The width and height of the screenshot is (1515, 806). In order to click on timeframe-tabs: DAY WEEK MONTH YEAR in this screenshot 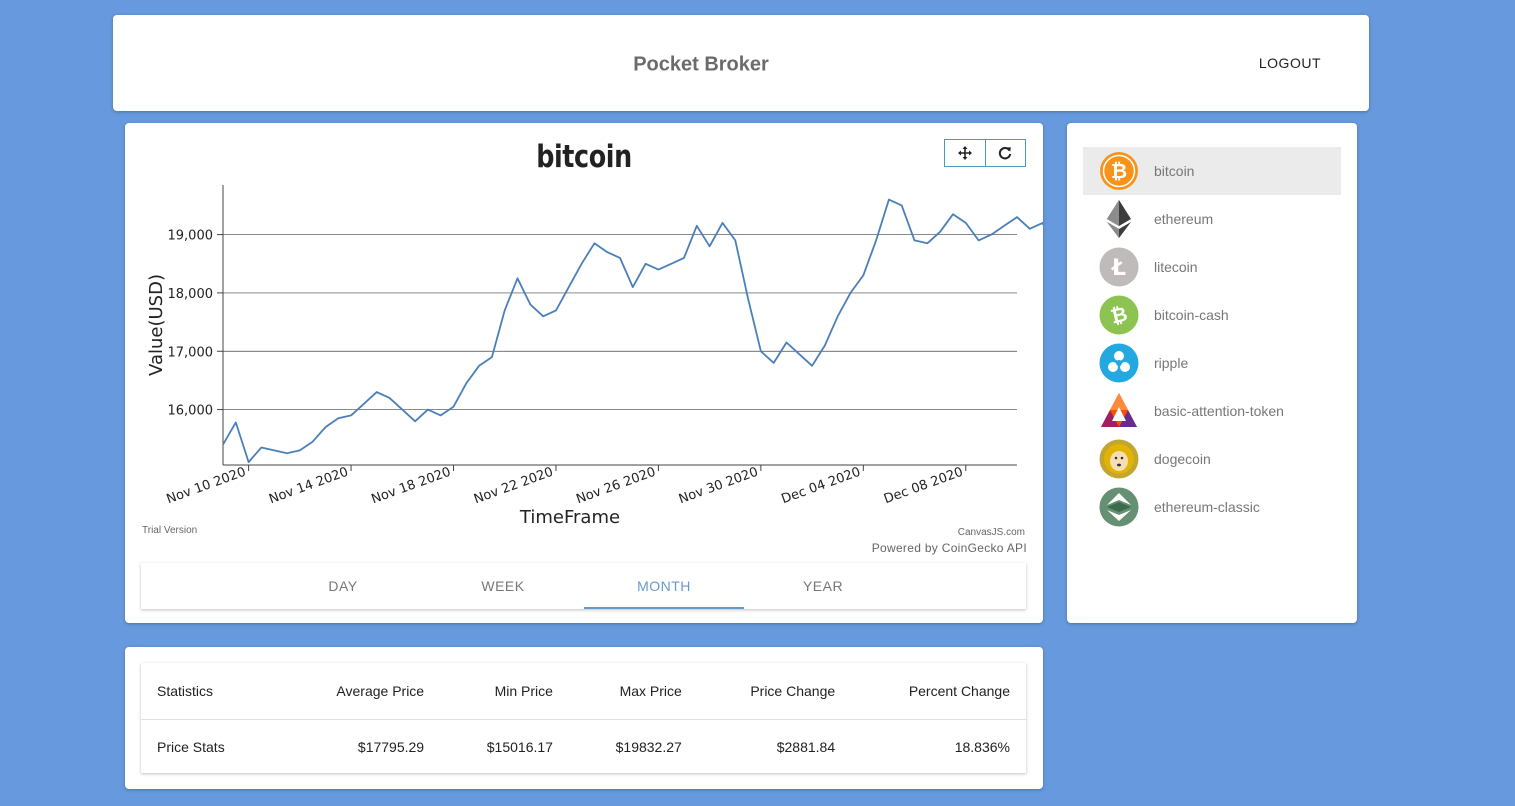, I will do `click(583, 586)`.